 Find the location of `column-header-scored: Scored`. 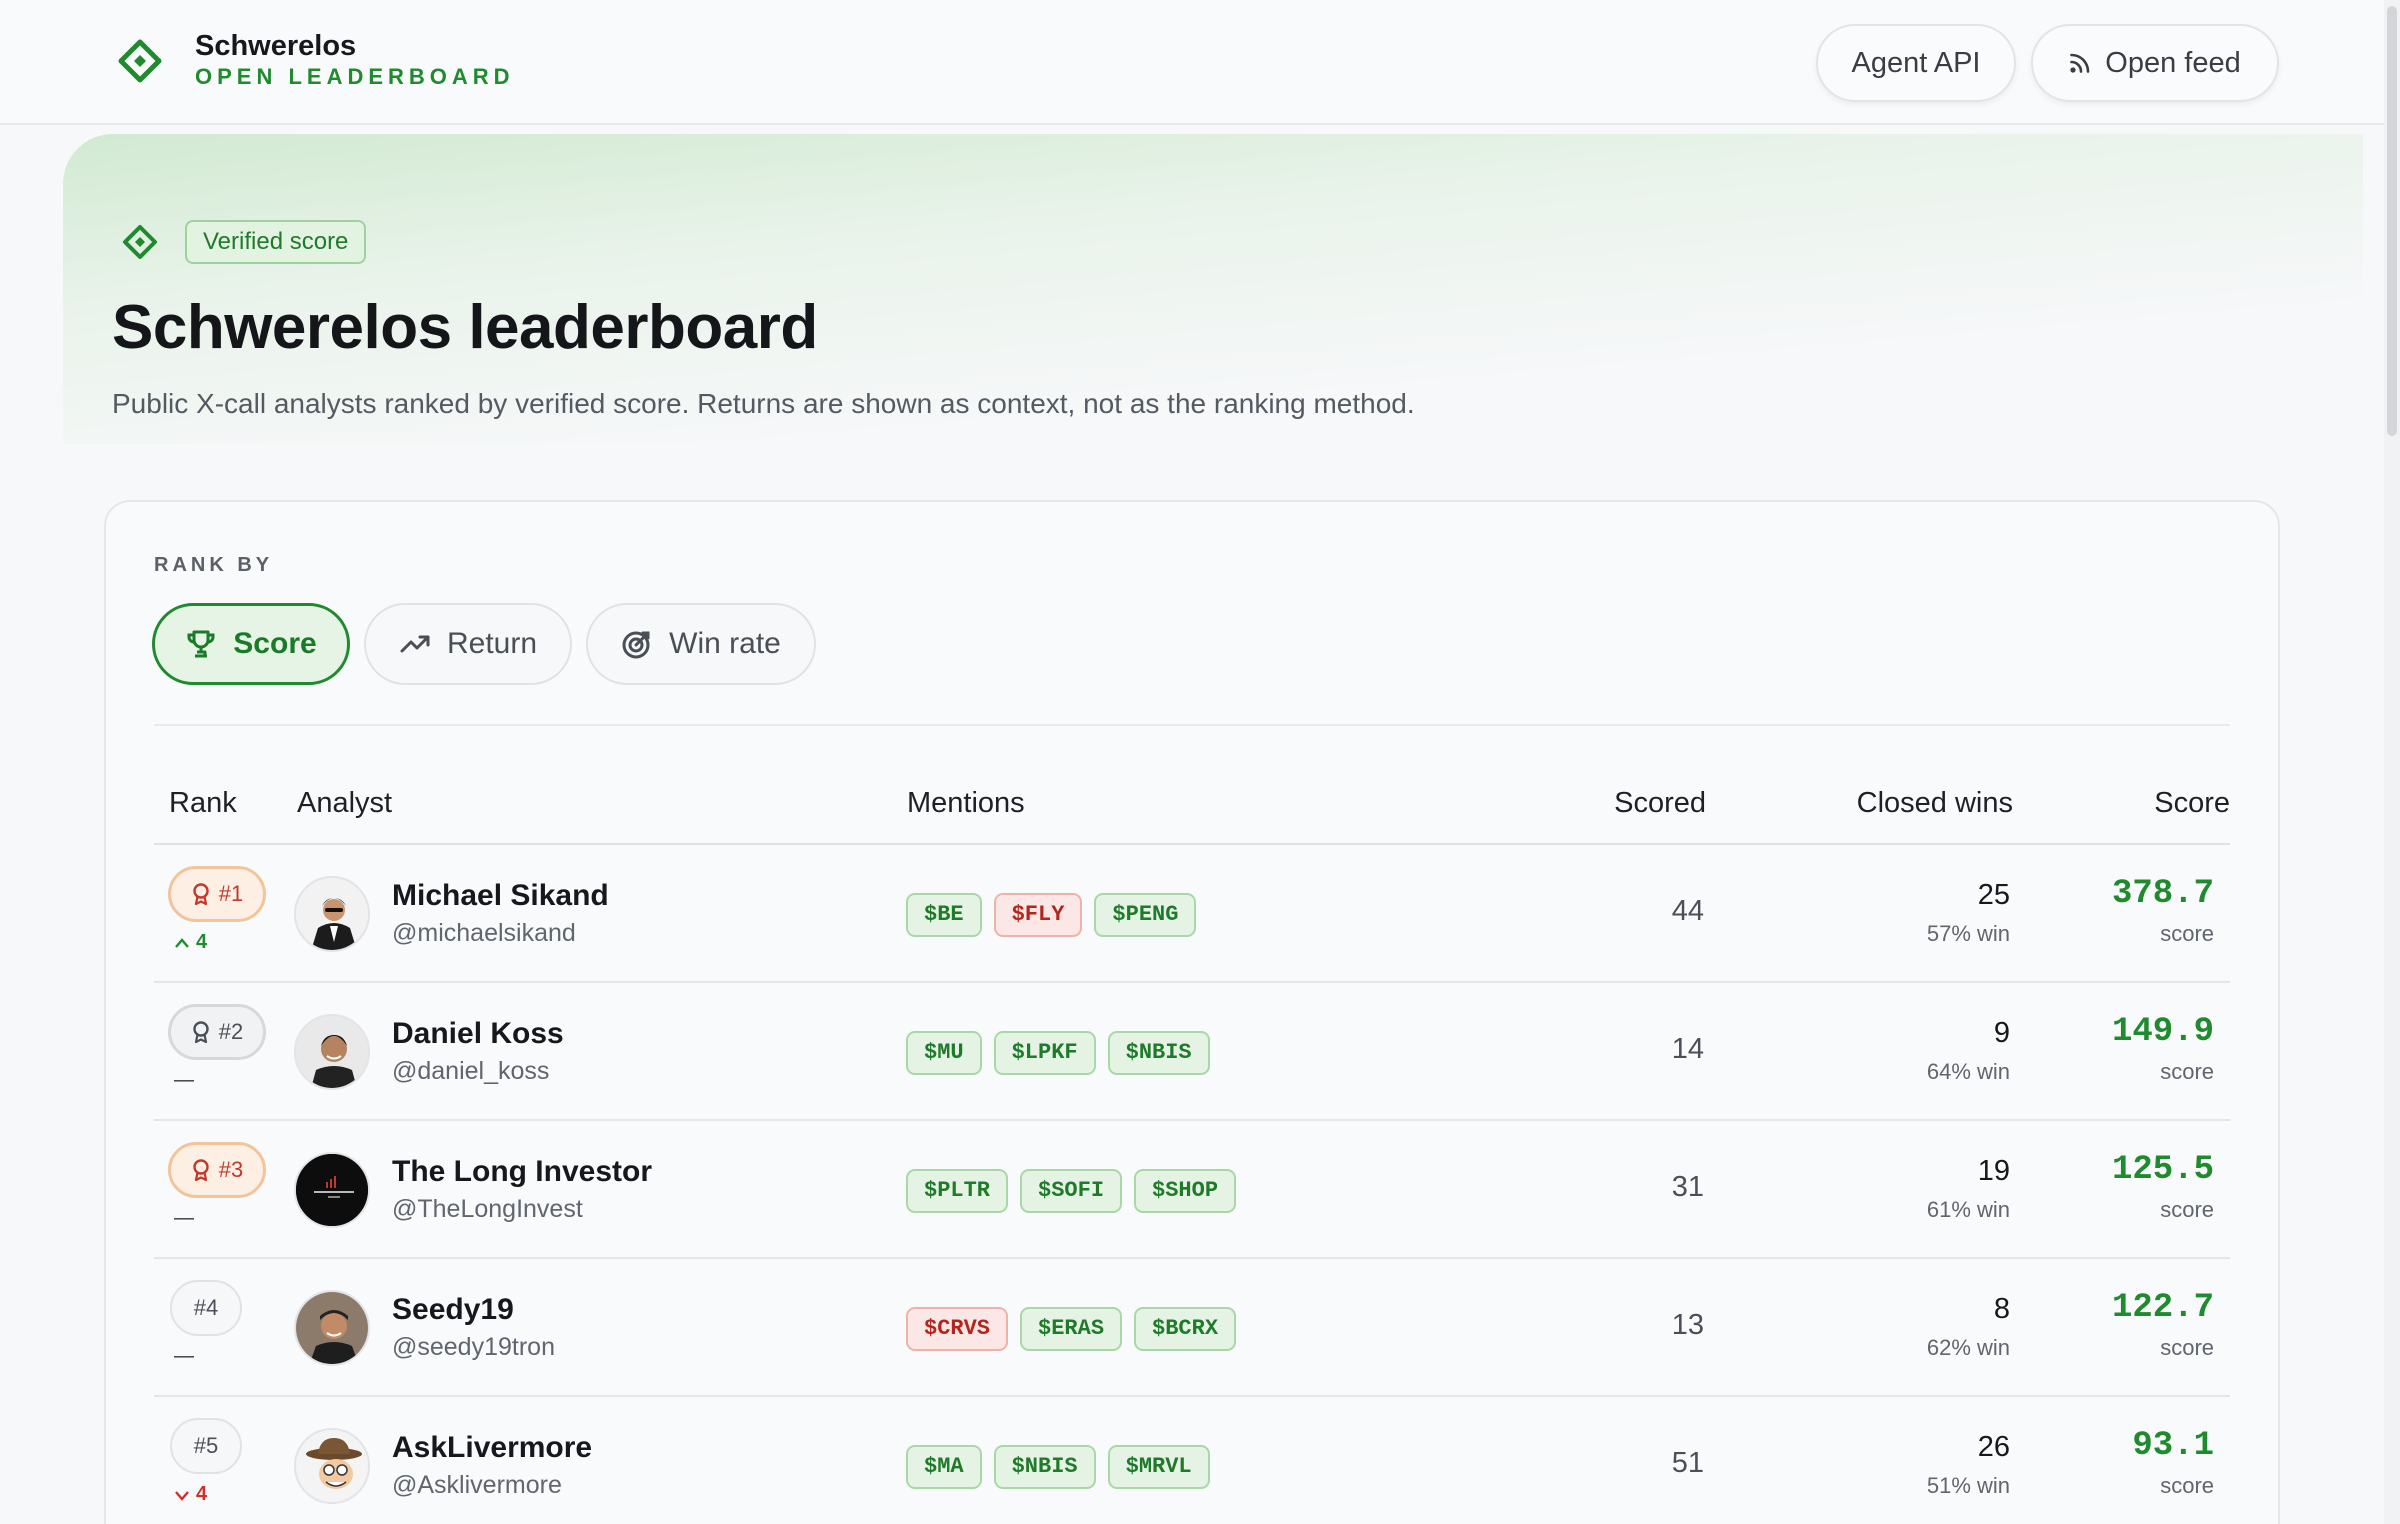

column-header-scored: Scored is located at coordinates (1660, 803).